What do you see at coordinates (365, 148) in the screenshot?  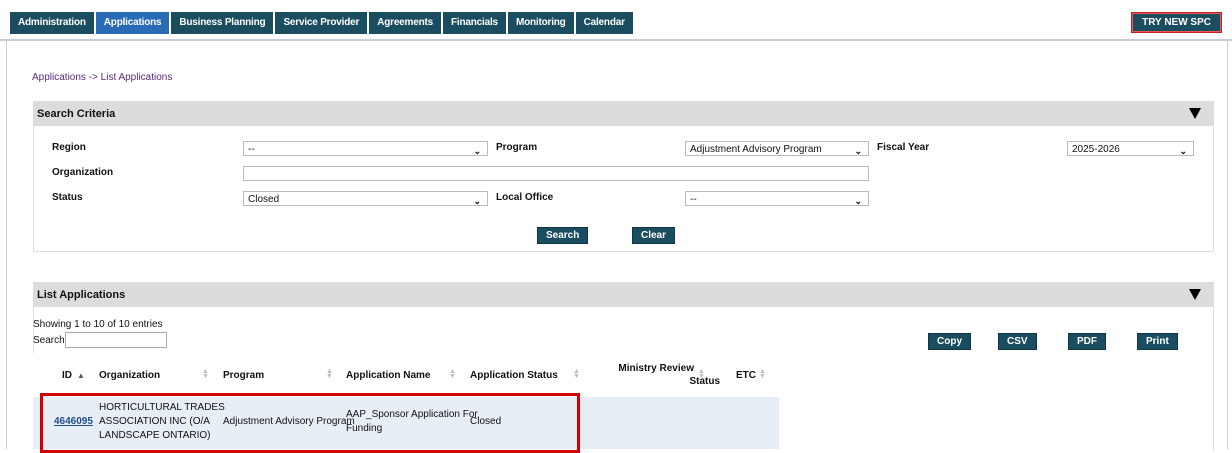 I see `region-select: -- ⌄` at bounding box center [365, 148].